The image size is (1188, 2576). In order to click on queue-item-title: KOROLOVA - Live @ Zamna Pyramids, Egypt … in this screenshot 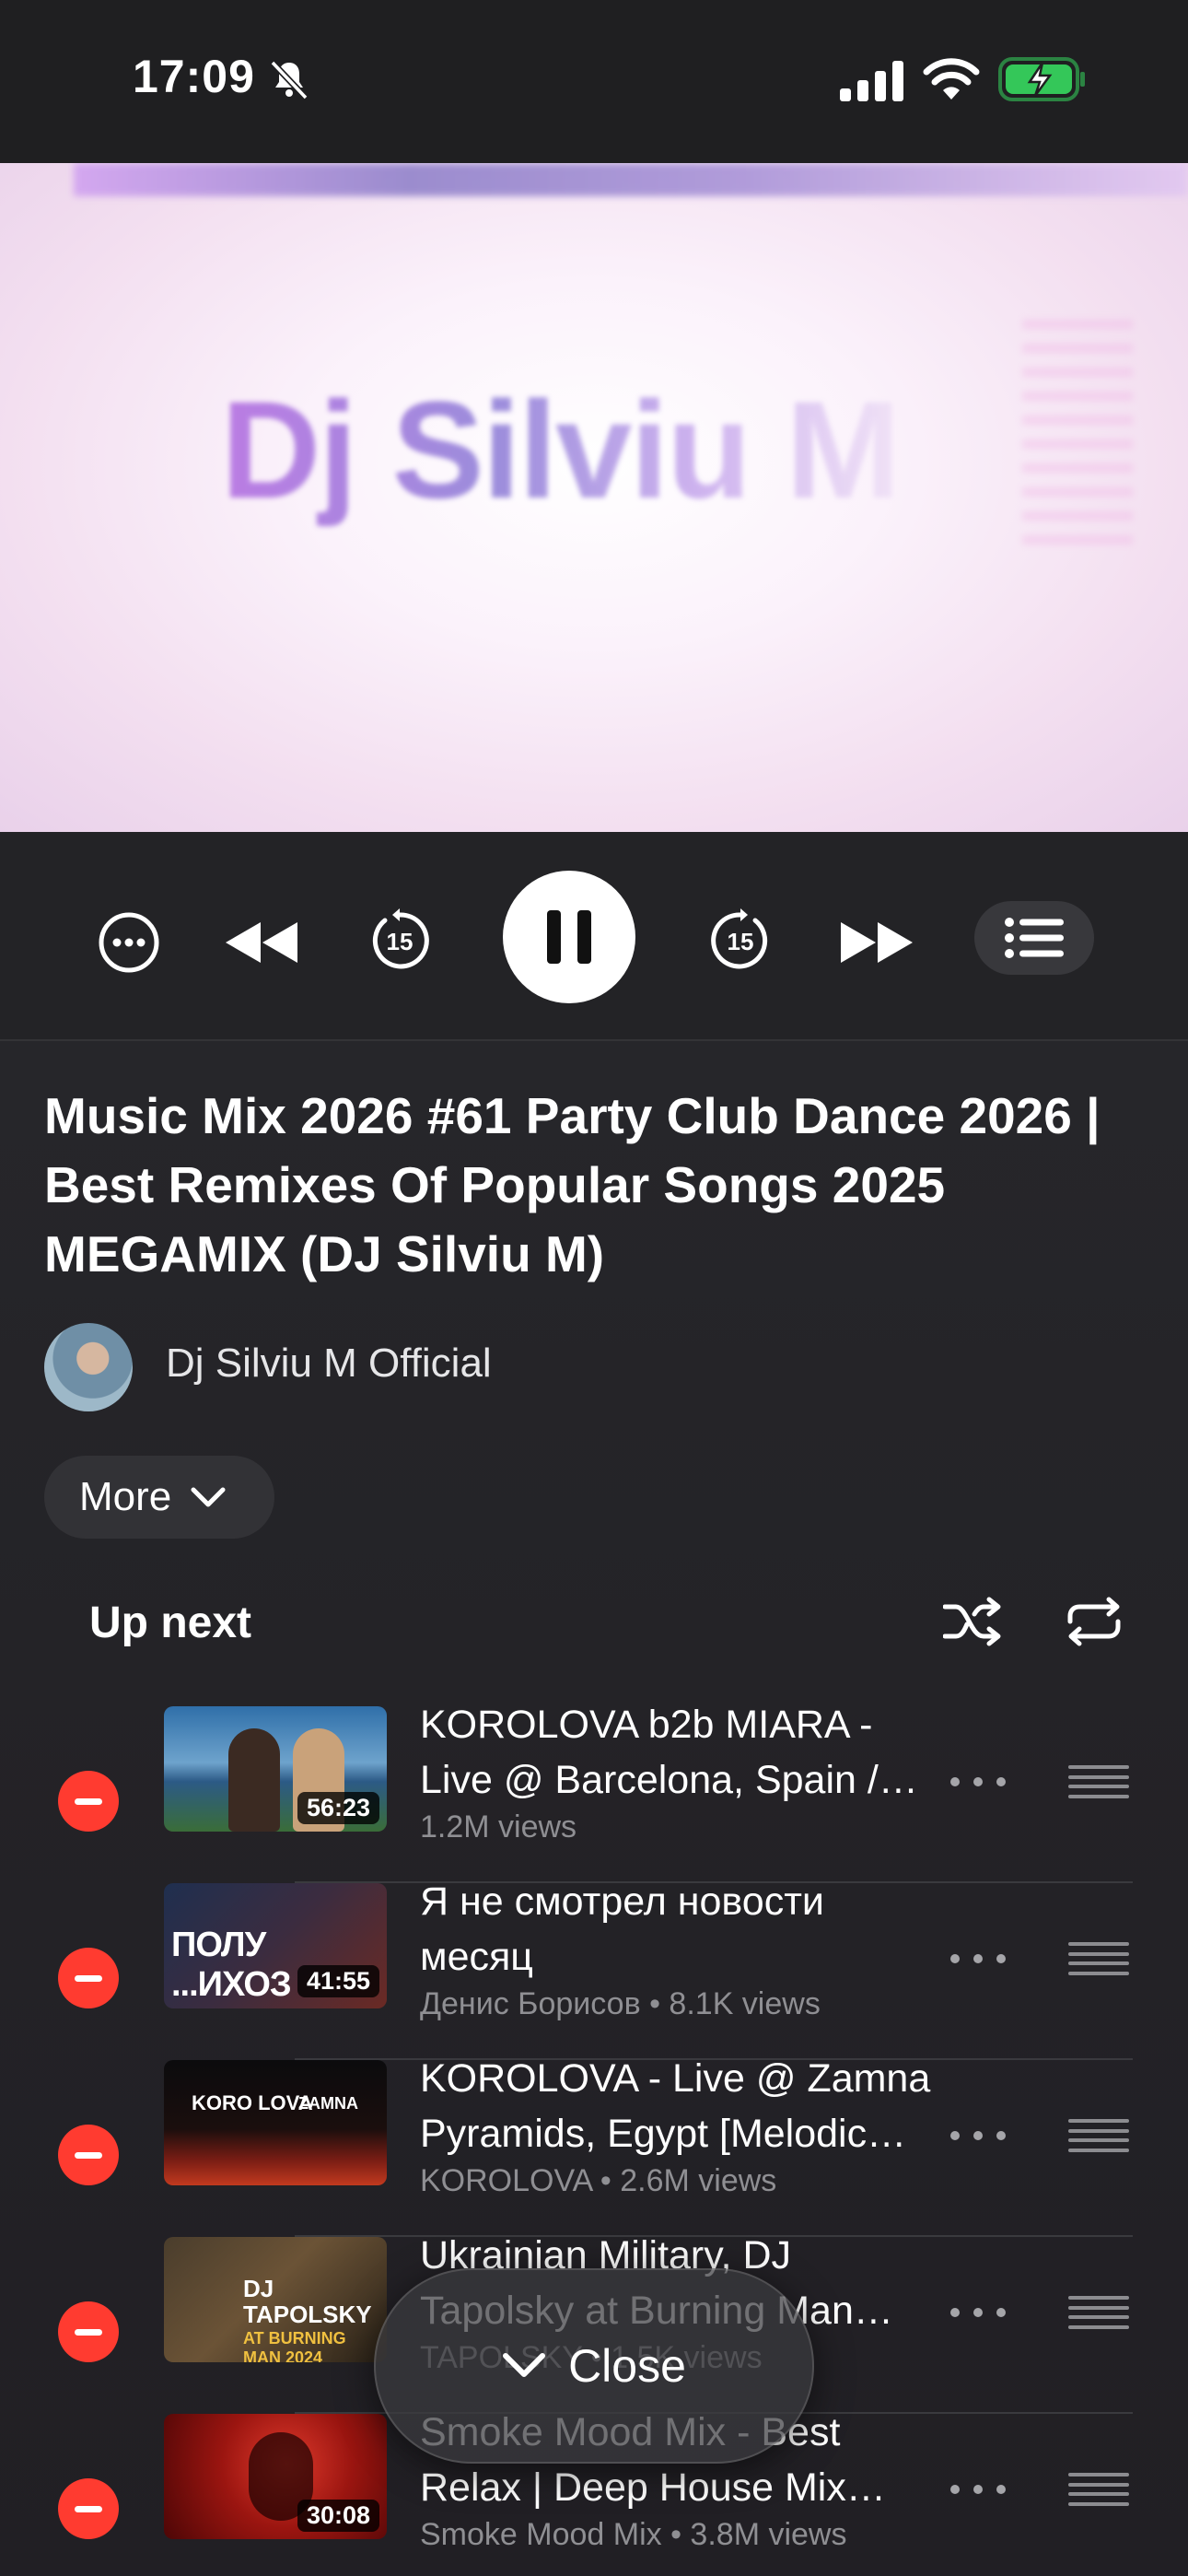, I will do `click(675, 2106)`.